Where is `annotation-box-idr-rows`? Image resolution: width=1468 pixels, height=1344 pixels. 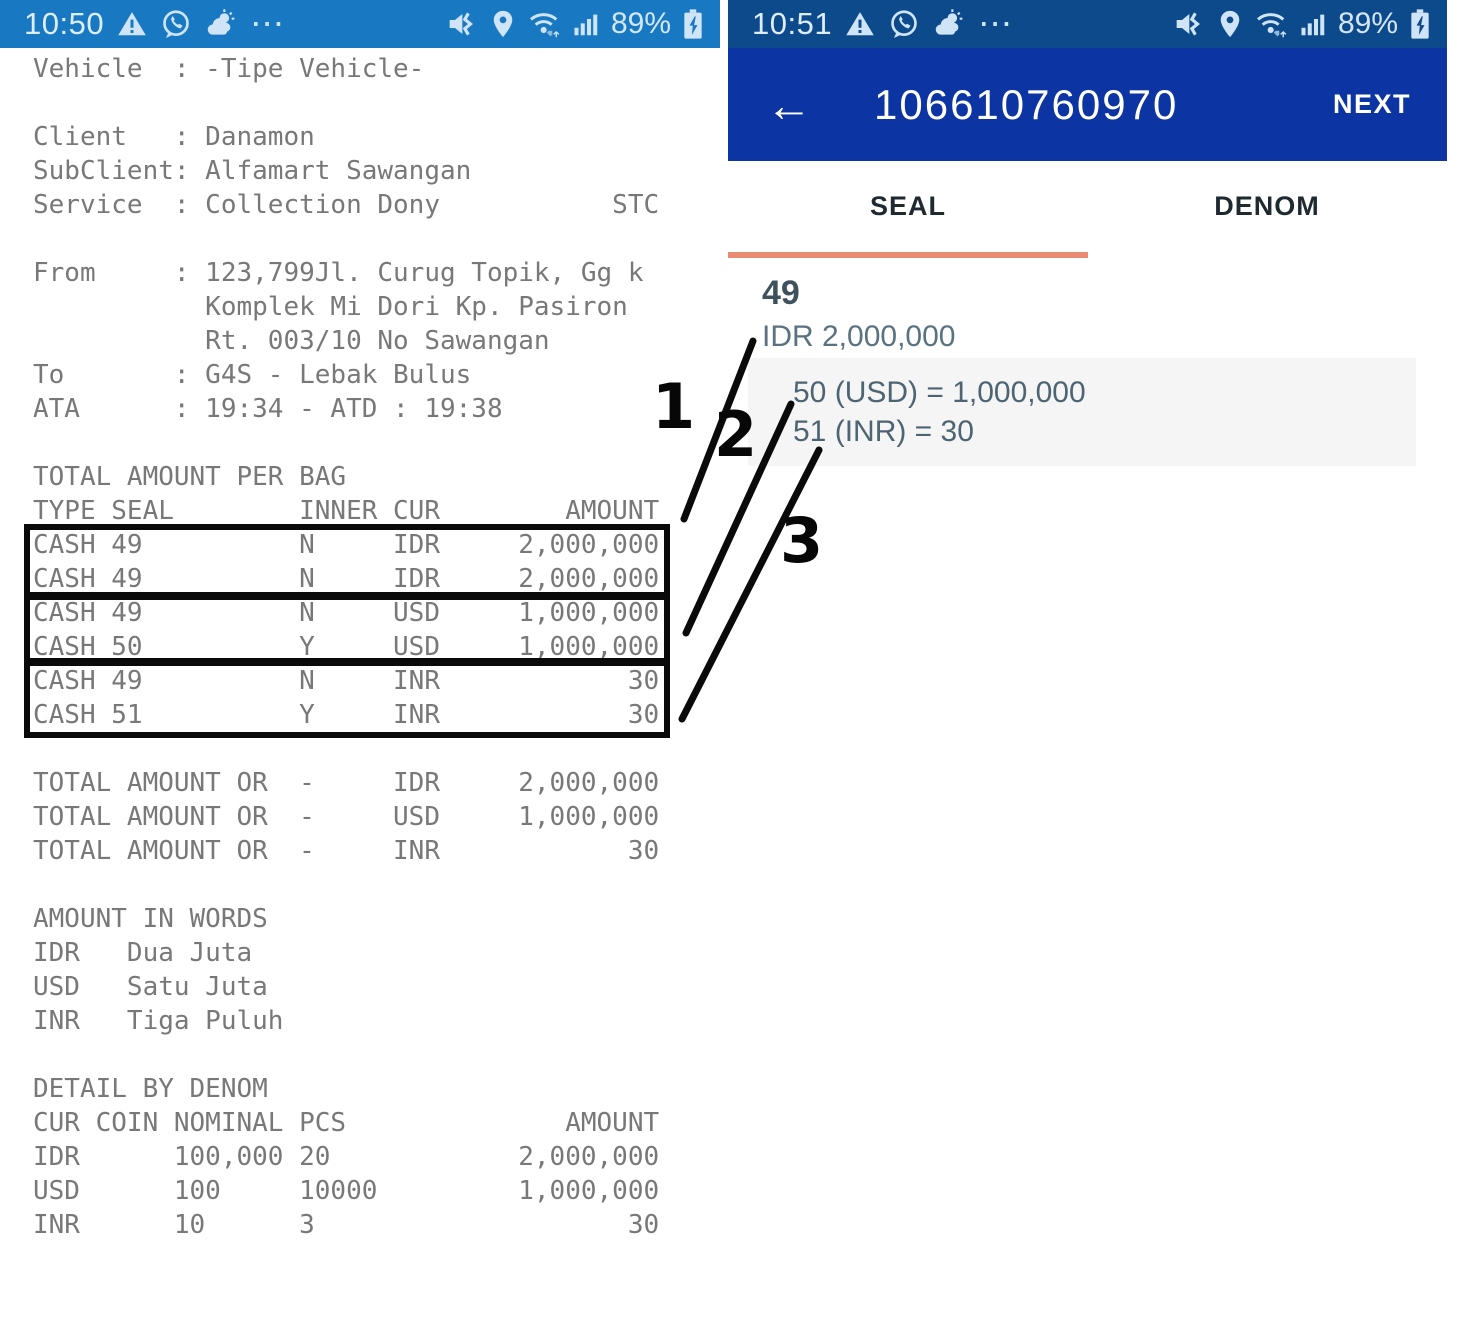 annotation-box-idr-rows is located at coordinates (347, 561).